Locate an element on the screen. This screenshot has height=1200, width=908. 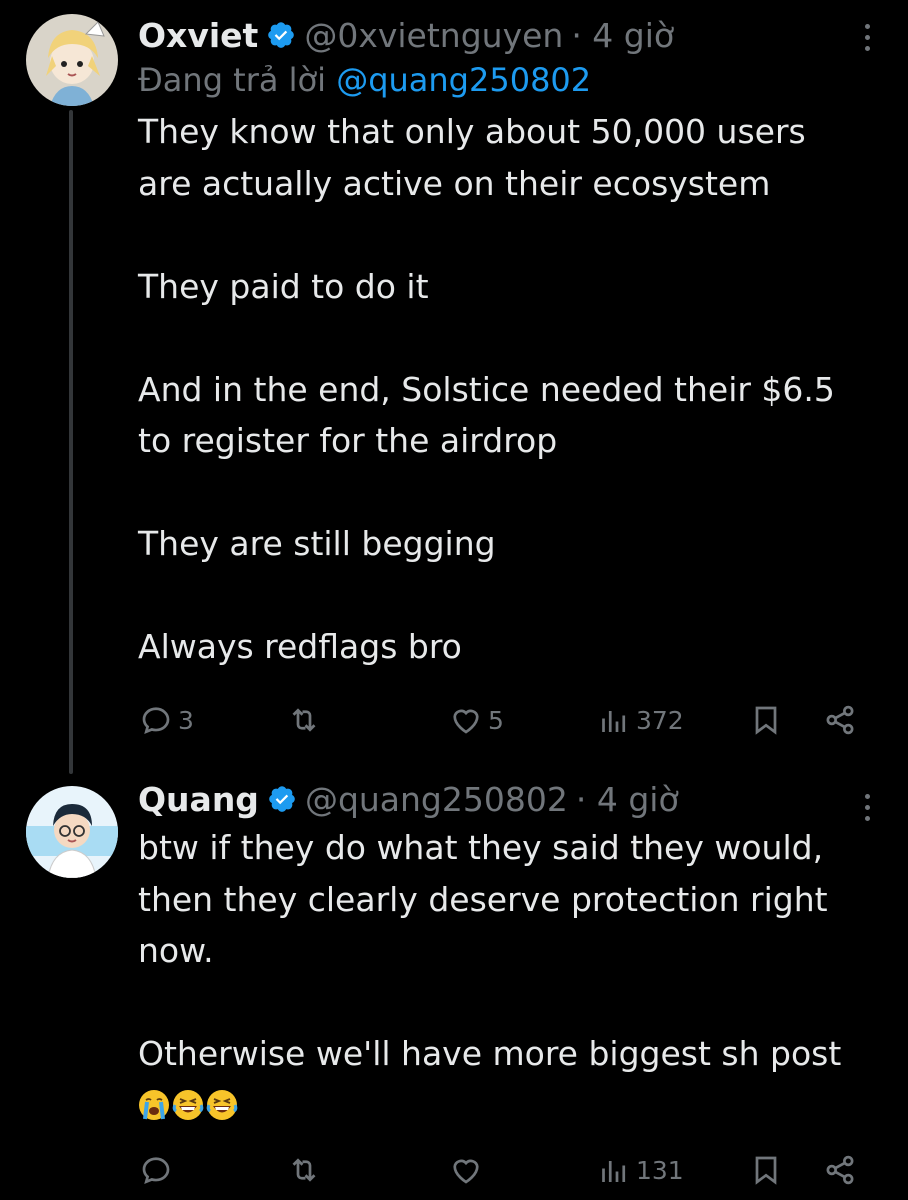
tweet-actions: 3 5 372 is located at coordinates (508, 720).